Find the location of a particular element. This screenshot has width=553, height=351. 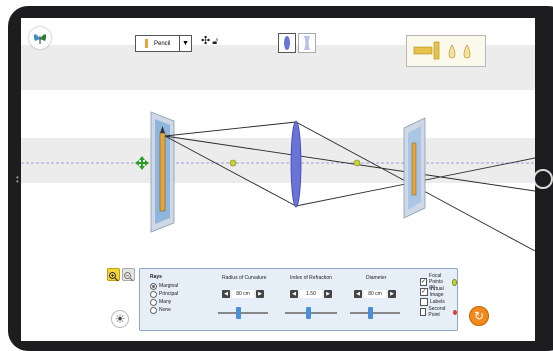

index-title: Index of Refraction is located at coordinates (311, 278).